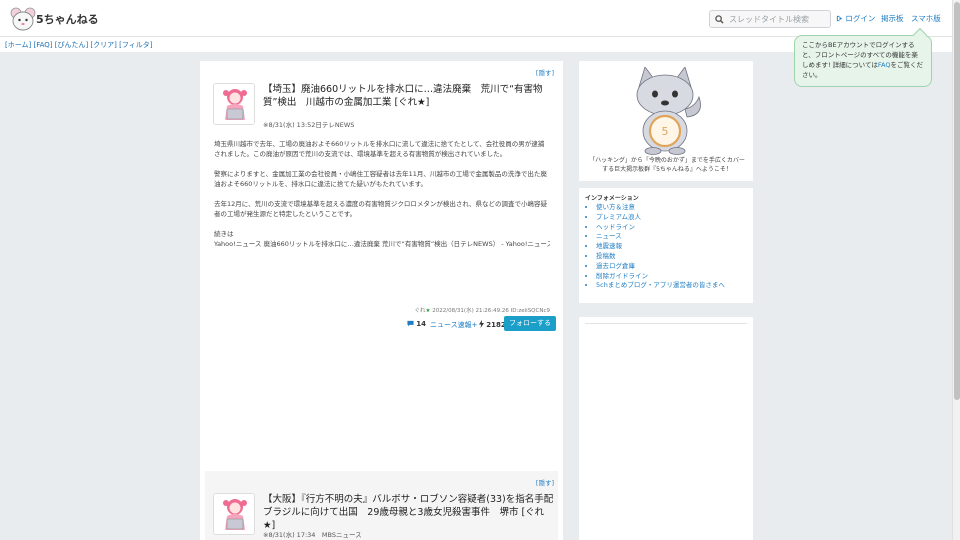 Image resolution: width=960 pixels, height=540 pixels. I want to click on sidebar-ad-box, so click(666, 428).